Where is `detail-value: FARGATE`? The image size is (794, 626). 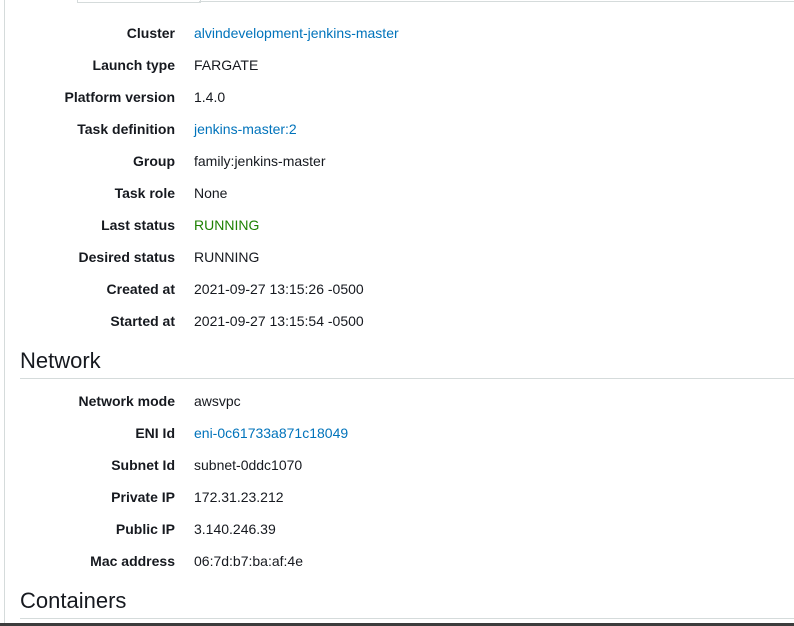 detail-value: FARGATE is located at coordinates (226, 65).